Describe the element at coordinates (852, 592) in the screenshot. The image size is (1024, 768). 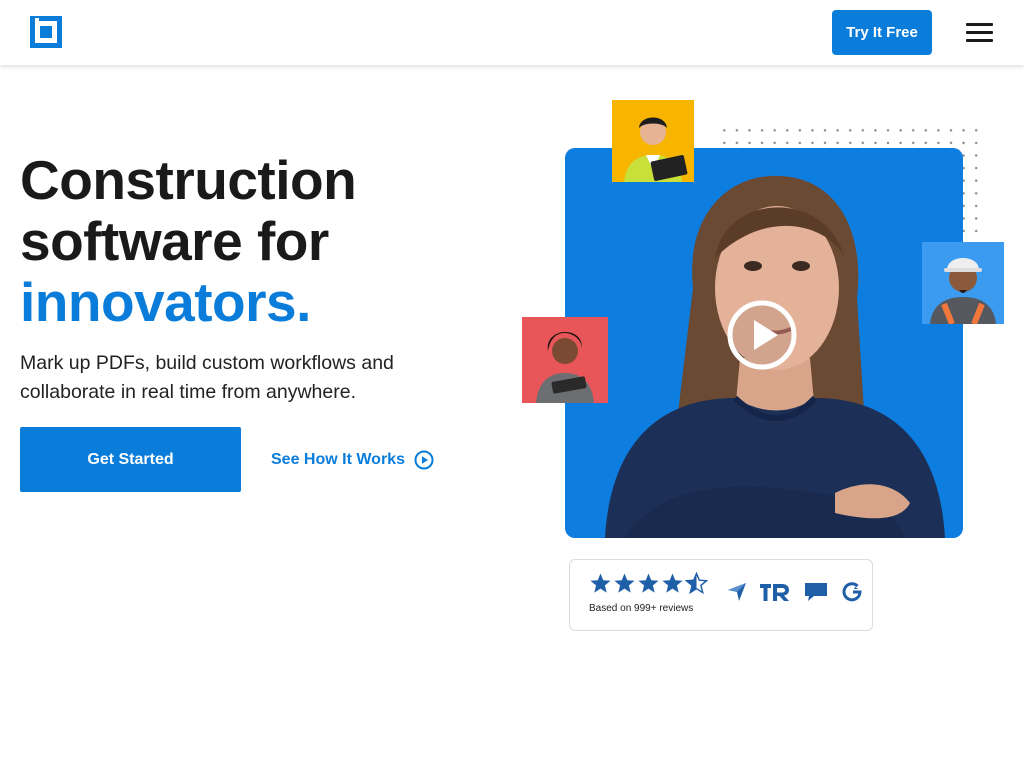
I see `g2-icon: 2` at that location.